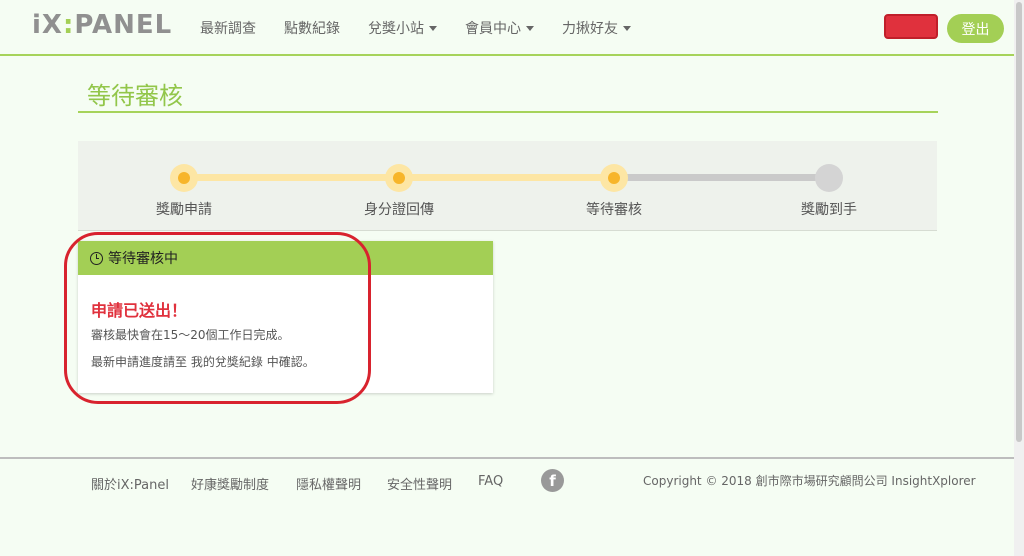  Describe the element at coordinates (721, 177) in the screenshot. I see `progress-track-remaining` at that location.